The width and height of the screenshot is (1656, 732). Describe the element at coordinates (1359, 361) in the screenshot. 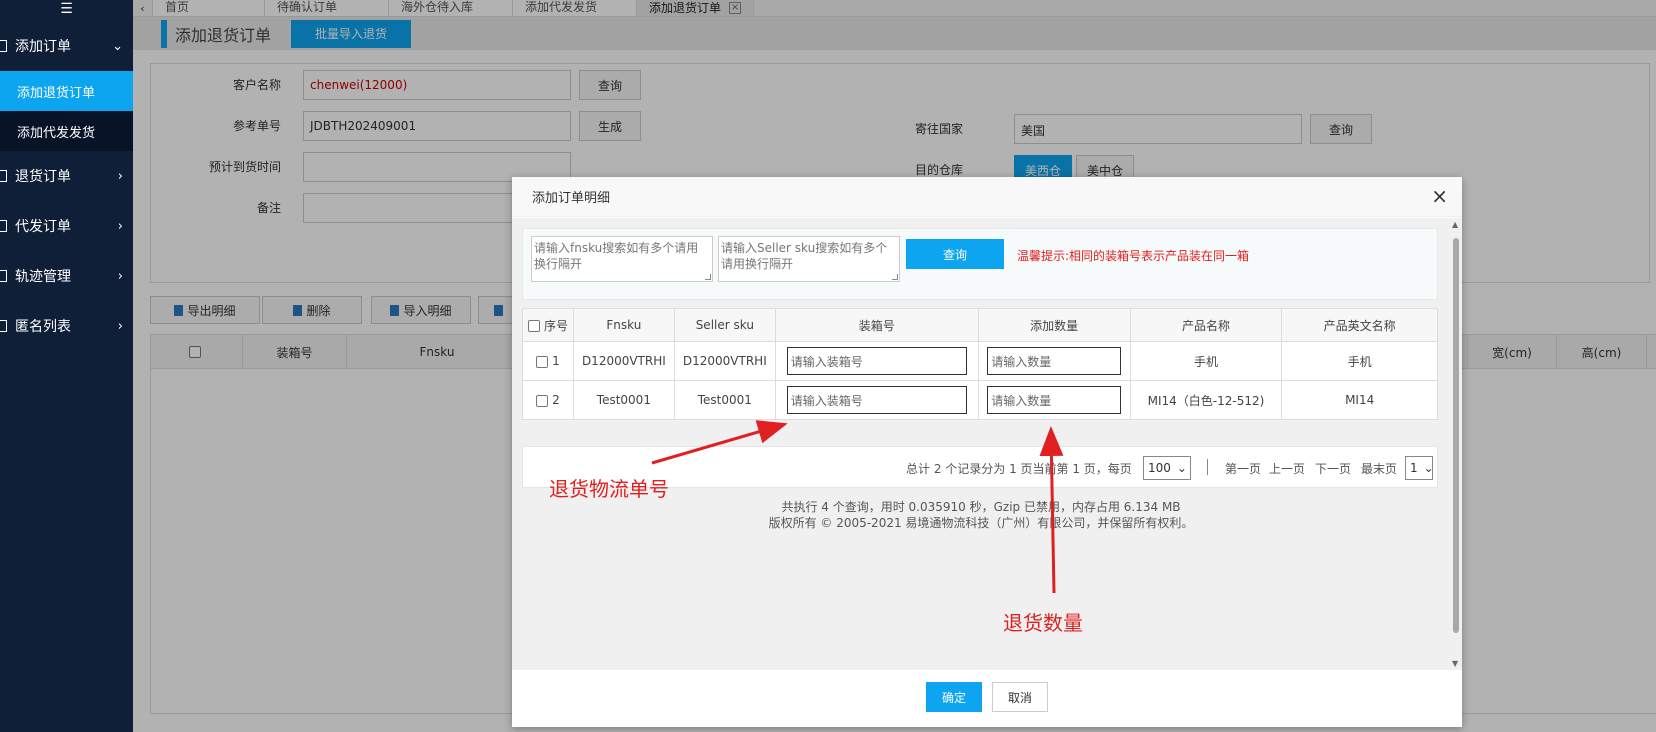

I see `row-name-en: 手机` at that location.